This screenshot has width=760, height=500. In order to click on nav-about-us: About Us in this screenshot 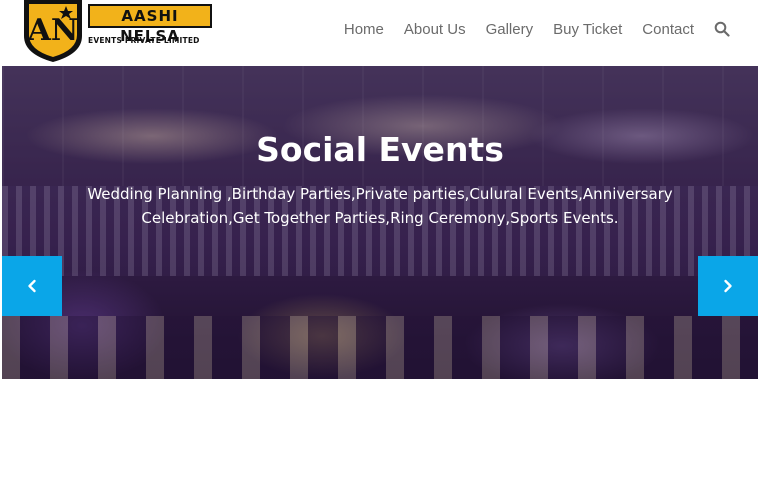, I will do `click(435, 29)`.